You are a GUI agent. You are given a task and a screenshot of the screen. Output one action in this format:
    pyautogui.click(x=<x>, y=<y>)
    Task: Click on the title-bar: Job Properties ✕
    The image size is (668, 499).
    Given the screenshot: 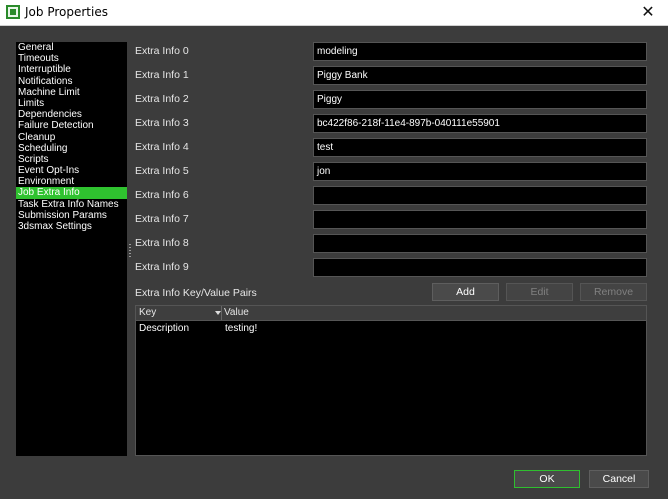 What is the action you would take?
    pyautogui.click(x=334, y=13)
    